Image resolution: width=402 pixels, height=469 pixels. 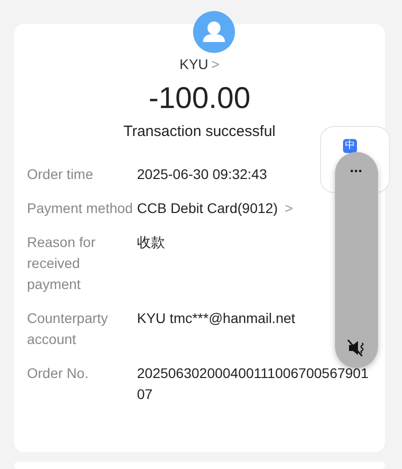 What do you see at coordinates (68, 328) in the screenshot?
I see `detail-label: Counterparty account` at bounding box center [68, 328].